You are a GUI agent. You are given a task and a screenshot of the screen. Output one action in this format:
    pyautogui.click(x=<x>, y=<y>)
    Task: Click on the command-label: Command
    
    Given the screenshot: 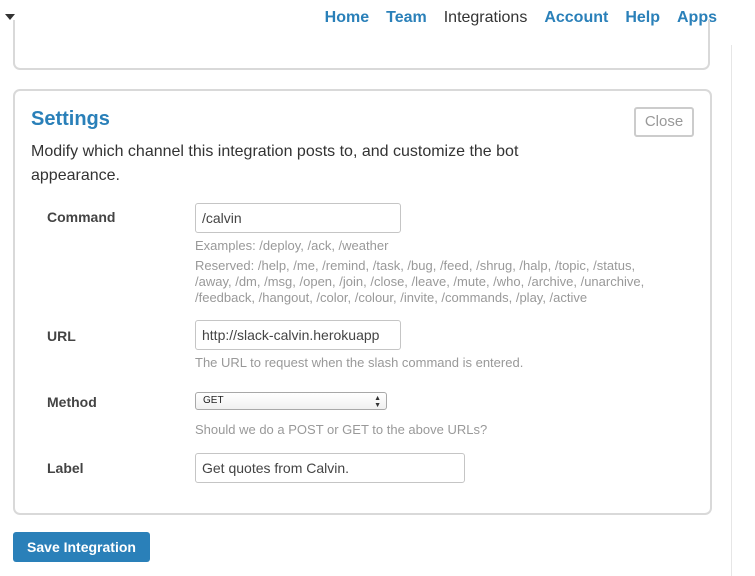 What is the action you would take?
    pyautogui.click(x=81, y=217)
    